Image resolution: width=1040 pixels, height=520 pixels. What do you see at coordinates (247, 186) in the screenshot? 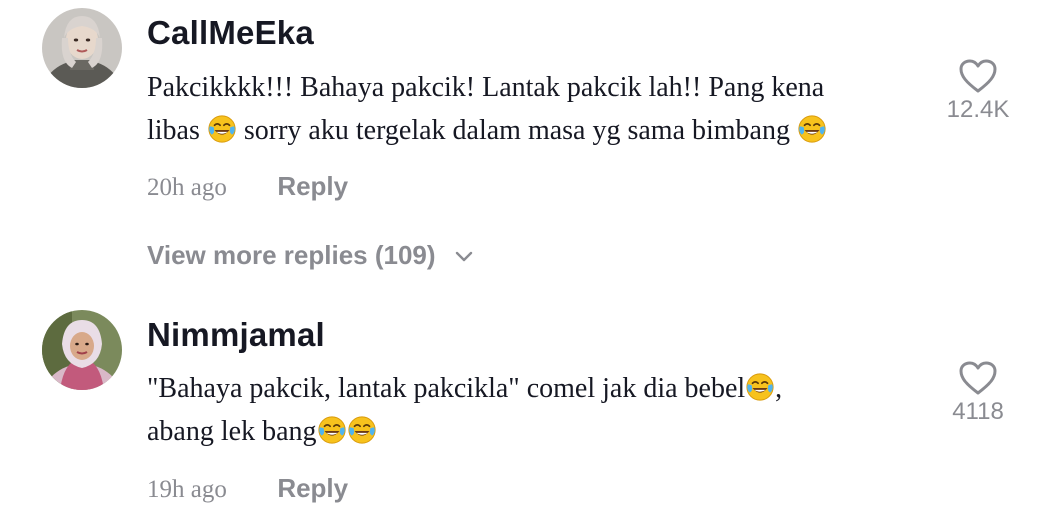
I see `comment-meta: 20h ago Reply` at bounding box center [247, 186].